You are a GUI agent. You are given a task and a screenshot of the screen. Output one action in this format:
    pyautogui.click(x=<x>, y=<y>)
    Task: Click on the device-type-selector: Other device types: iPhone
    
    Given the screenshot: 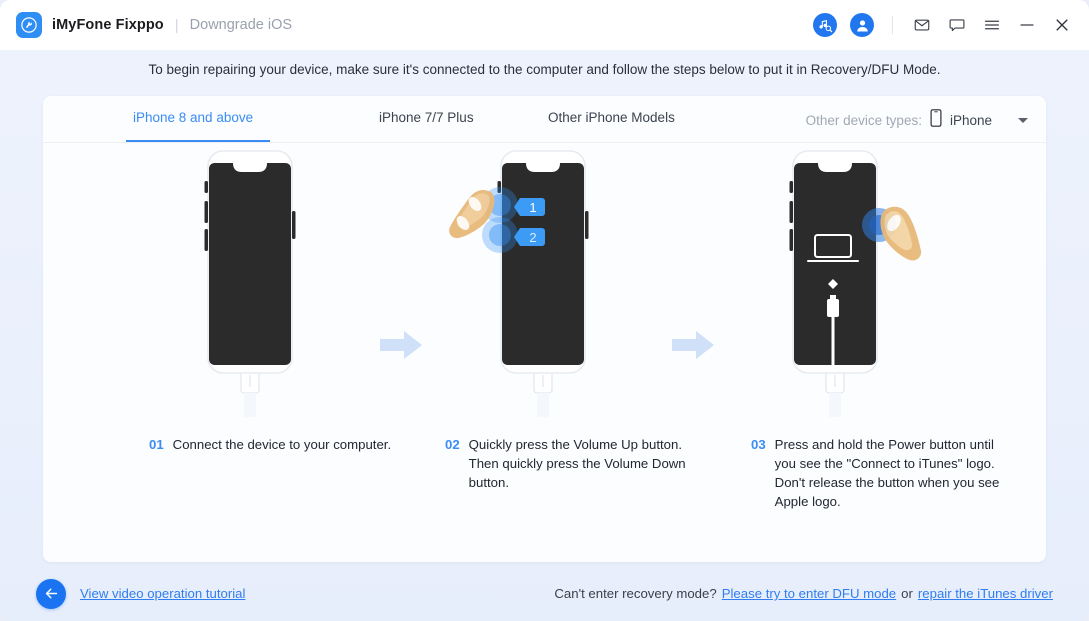 What is the action you would take?
    pyautogui.click(x=917, y=120)
    